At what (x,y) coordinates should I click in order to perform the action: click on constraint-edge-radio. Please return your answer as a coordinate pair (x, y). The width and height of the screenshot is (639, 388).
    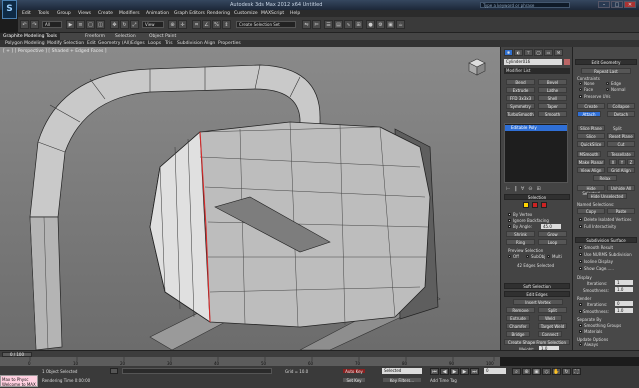
    Looking at the image, I should click on (607, 83).